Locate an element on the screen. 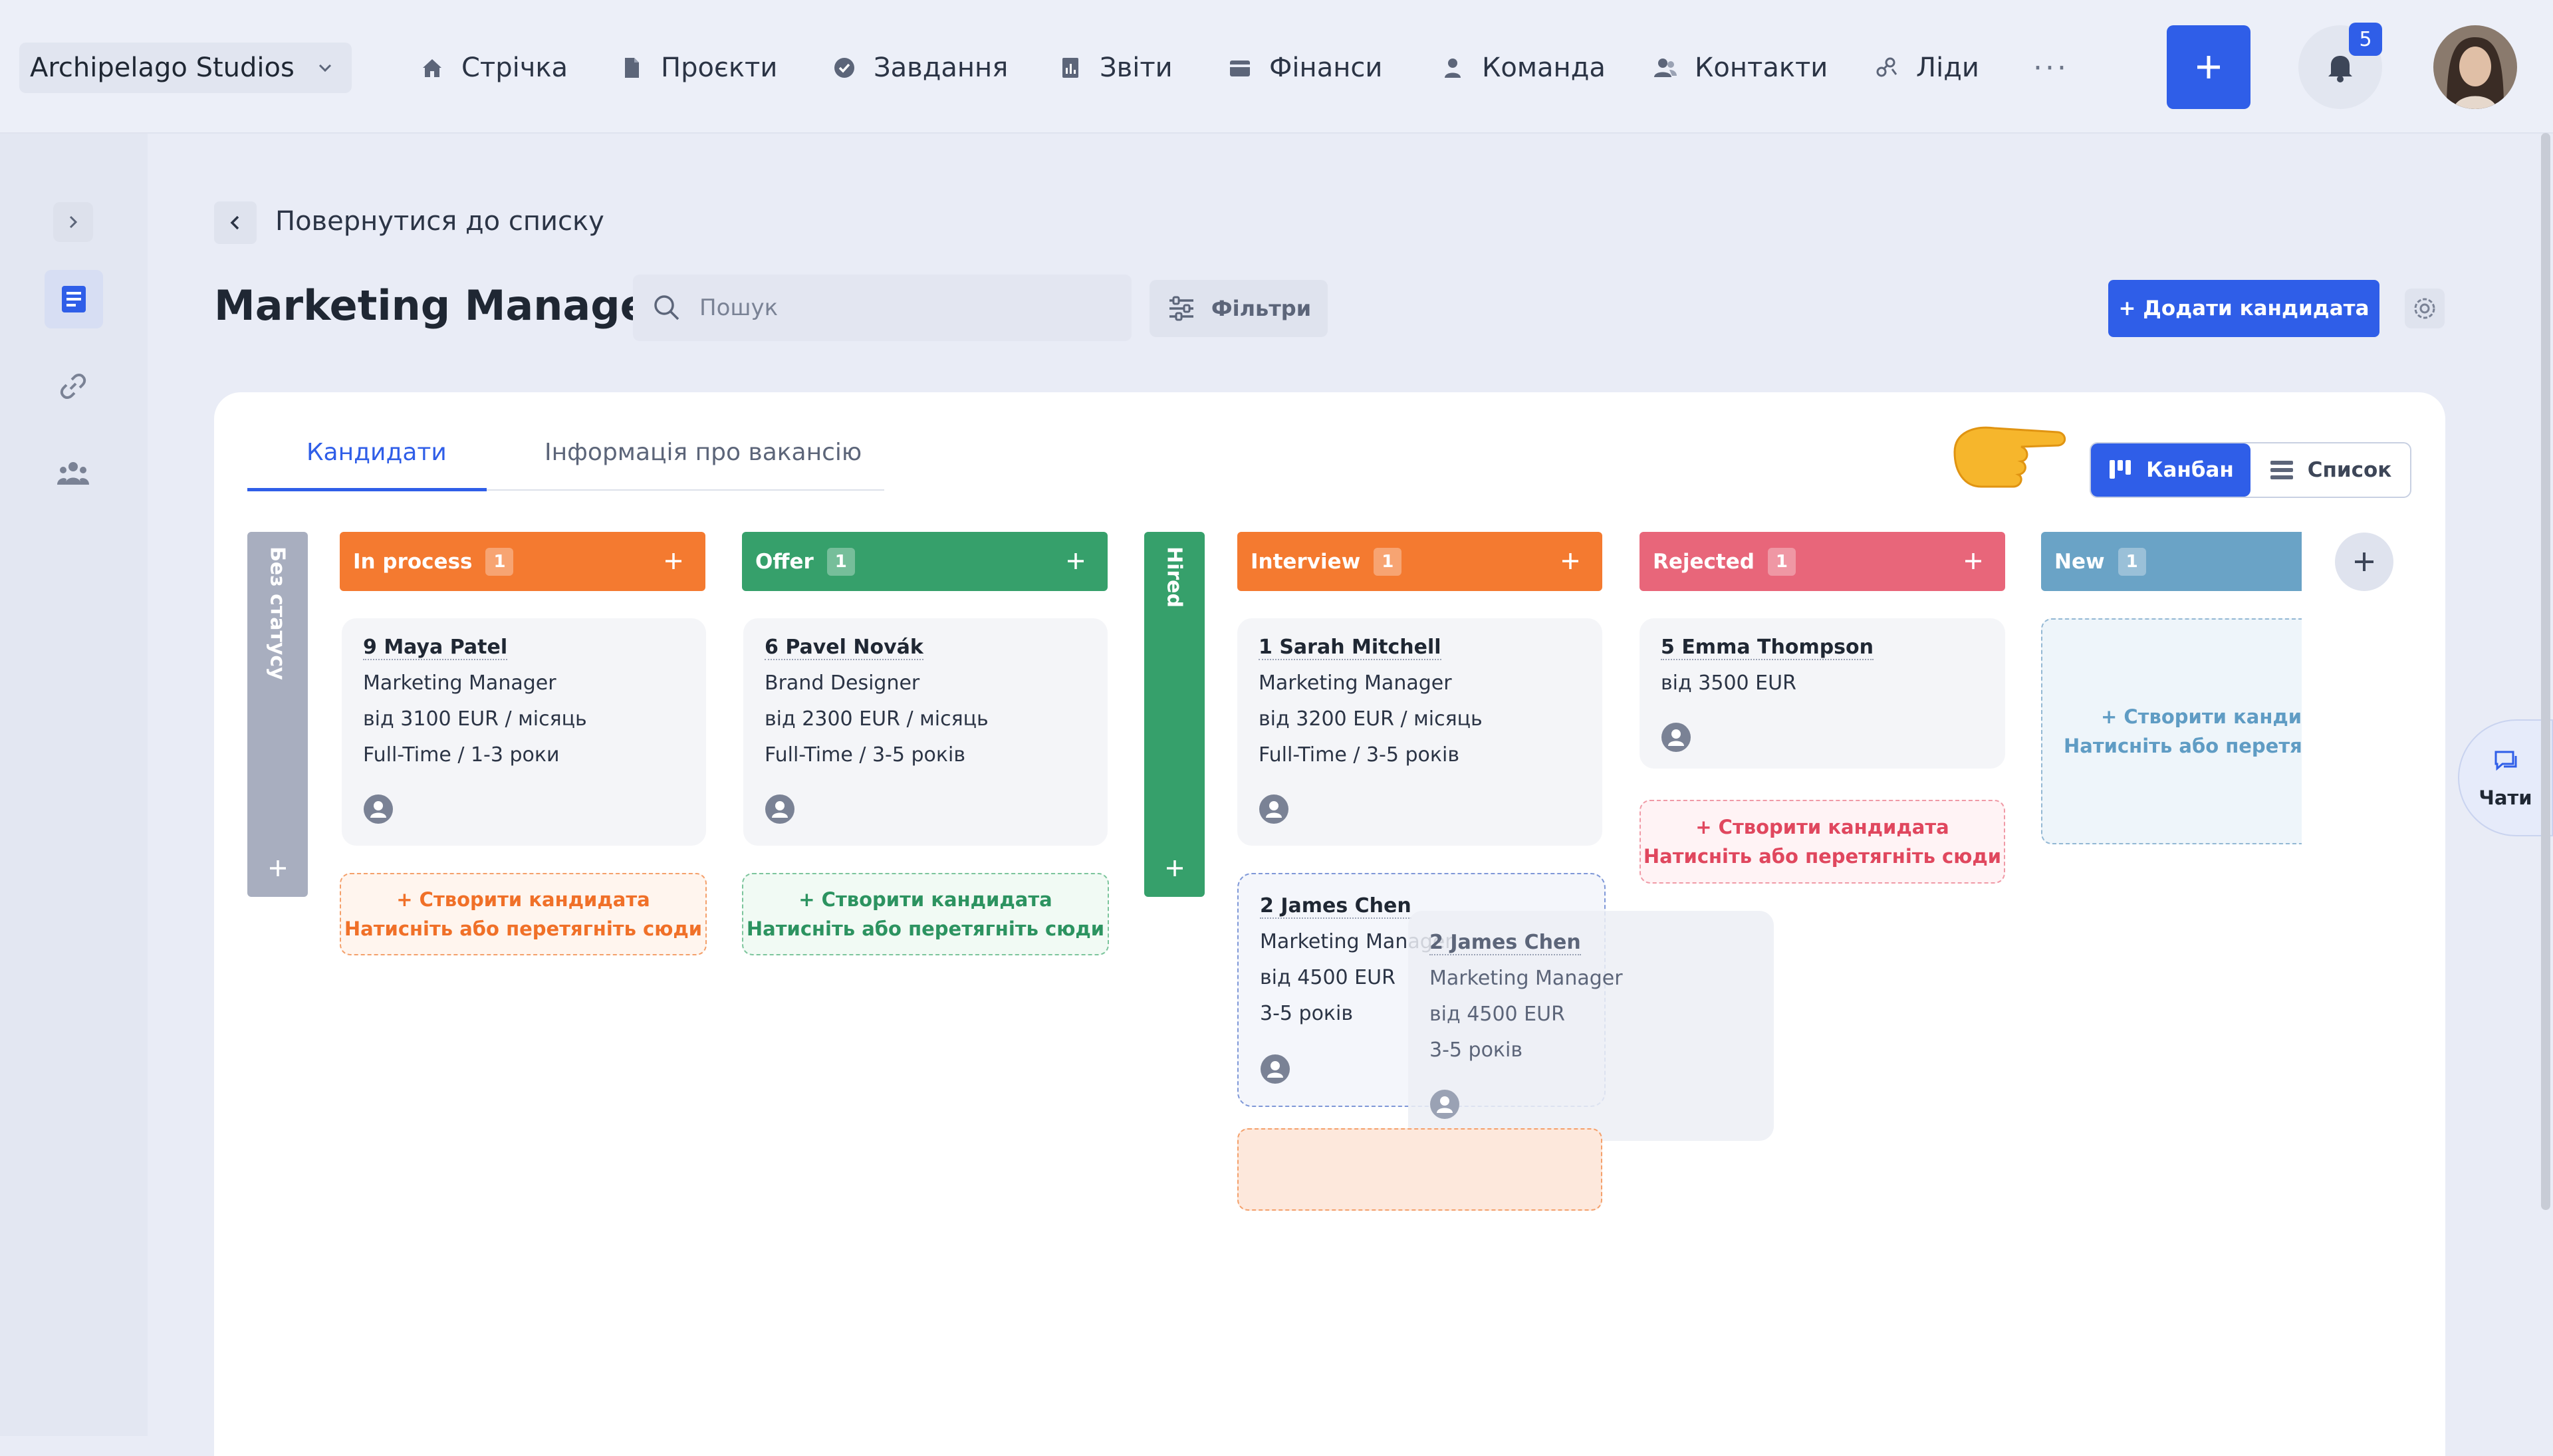 This screenshot has width=2553, height=1456. search-input is located at coordinates (899, 308).